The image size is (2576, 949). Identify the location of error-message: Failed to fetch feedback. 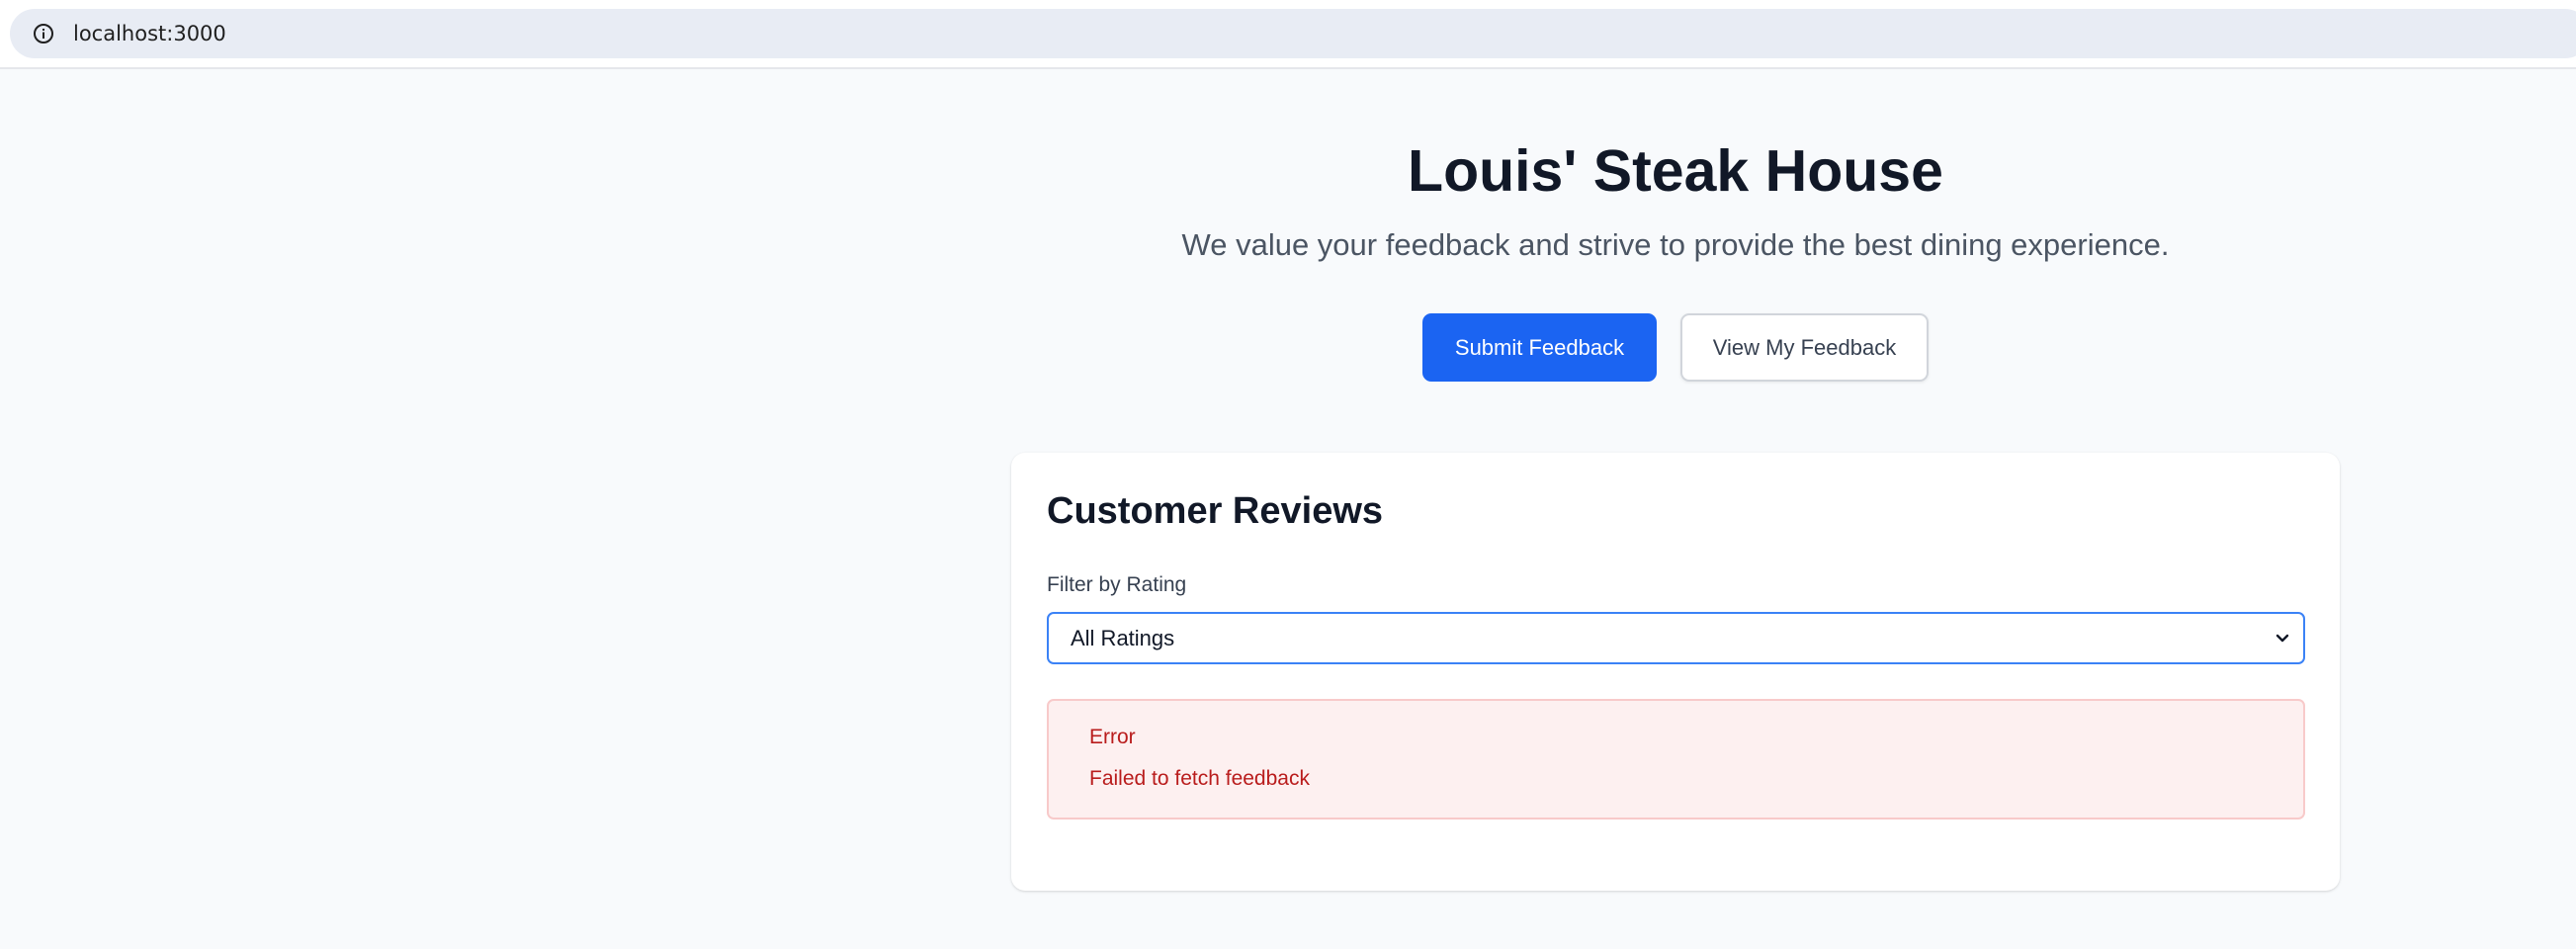
(1199, 779).